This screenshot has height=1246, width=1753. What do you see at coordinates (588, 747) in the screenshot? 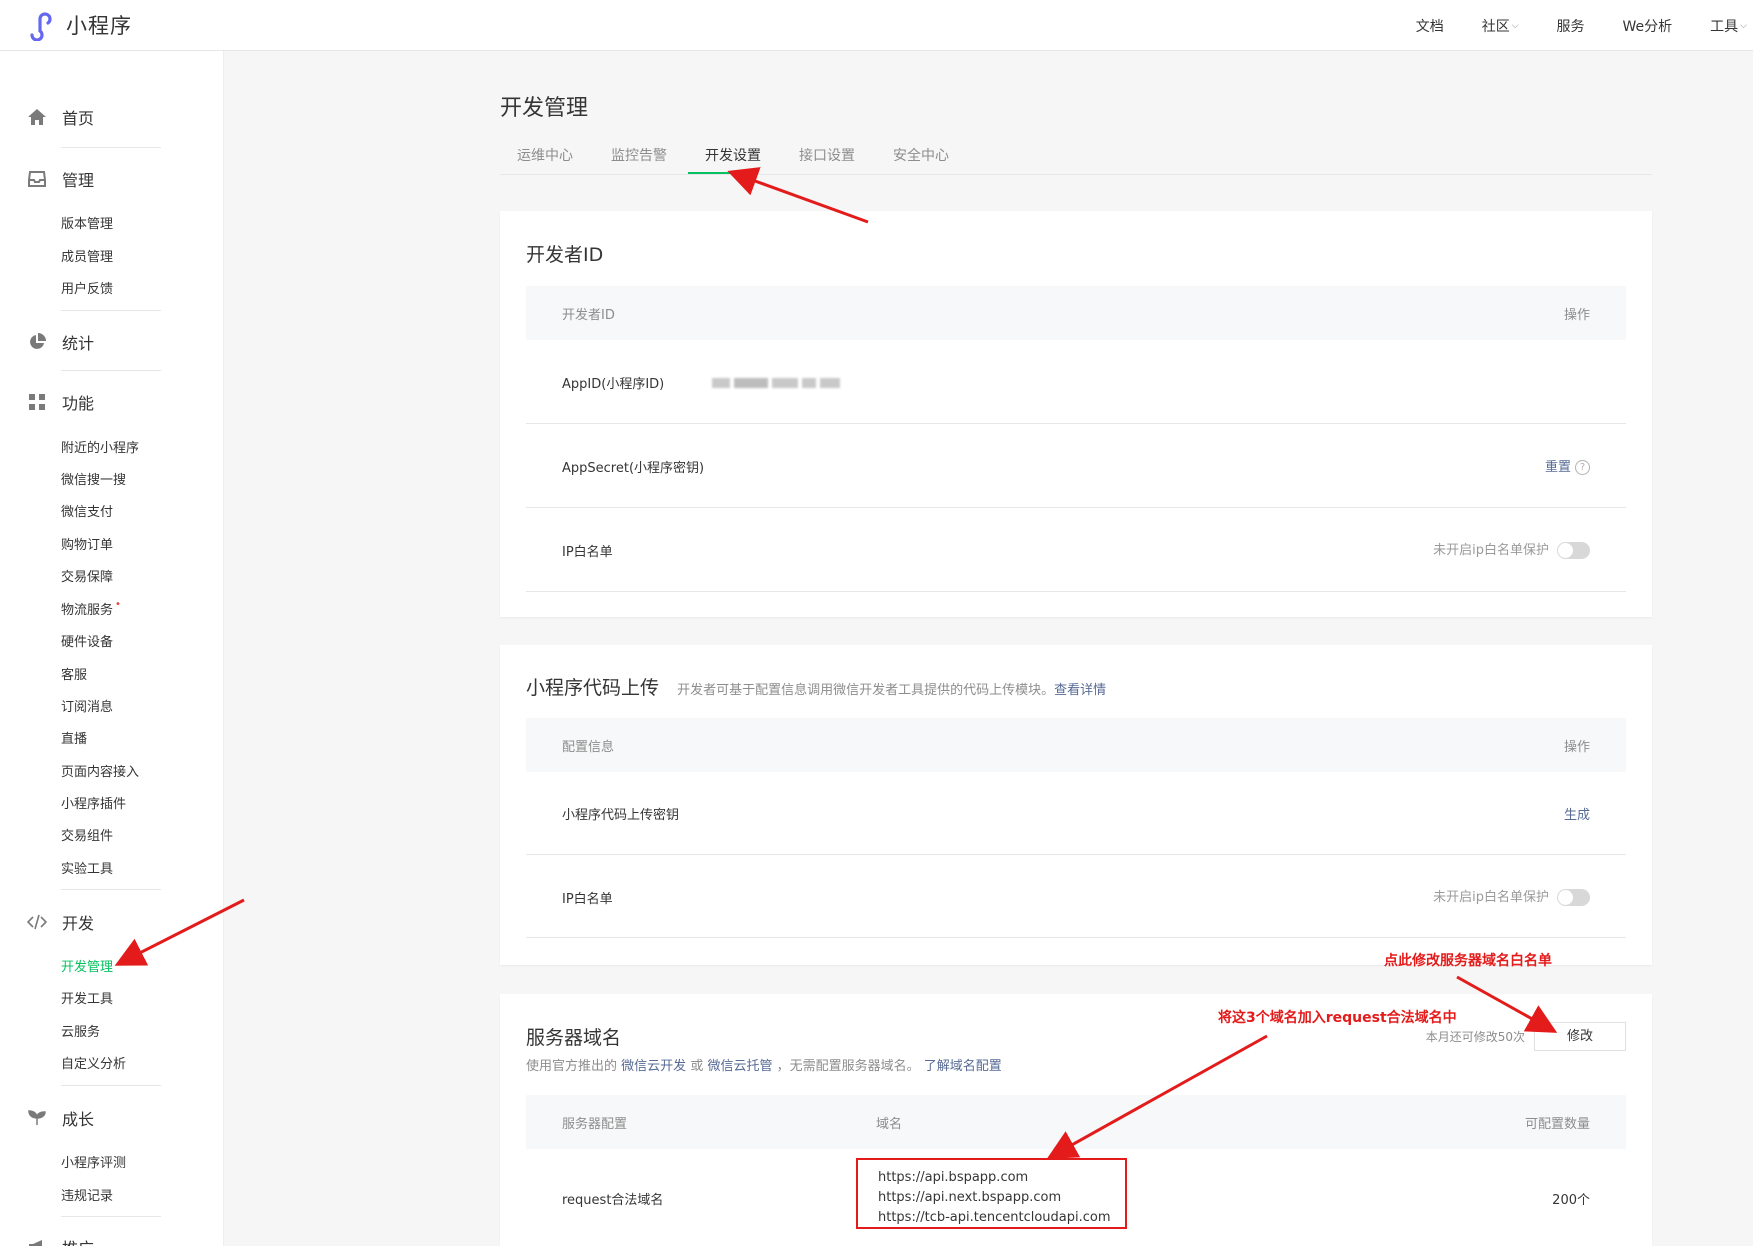
I see `col-config-info: 配置信息` at bounding box center [588, 747].